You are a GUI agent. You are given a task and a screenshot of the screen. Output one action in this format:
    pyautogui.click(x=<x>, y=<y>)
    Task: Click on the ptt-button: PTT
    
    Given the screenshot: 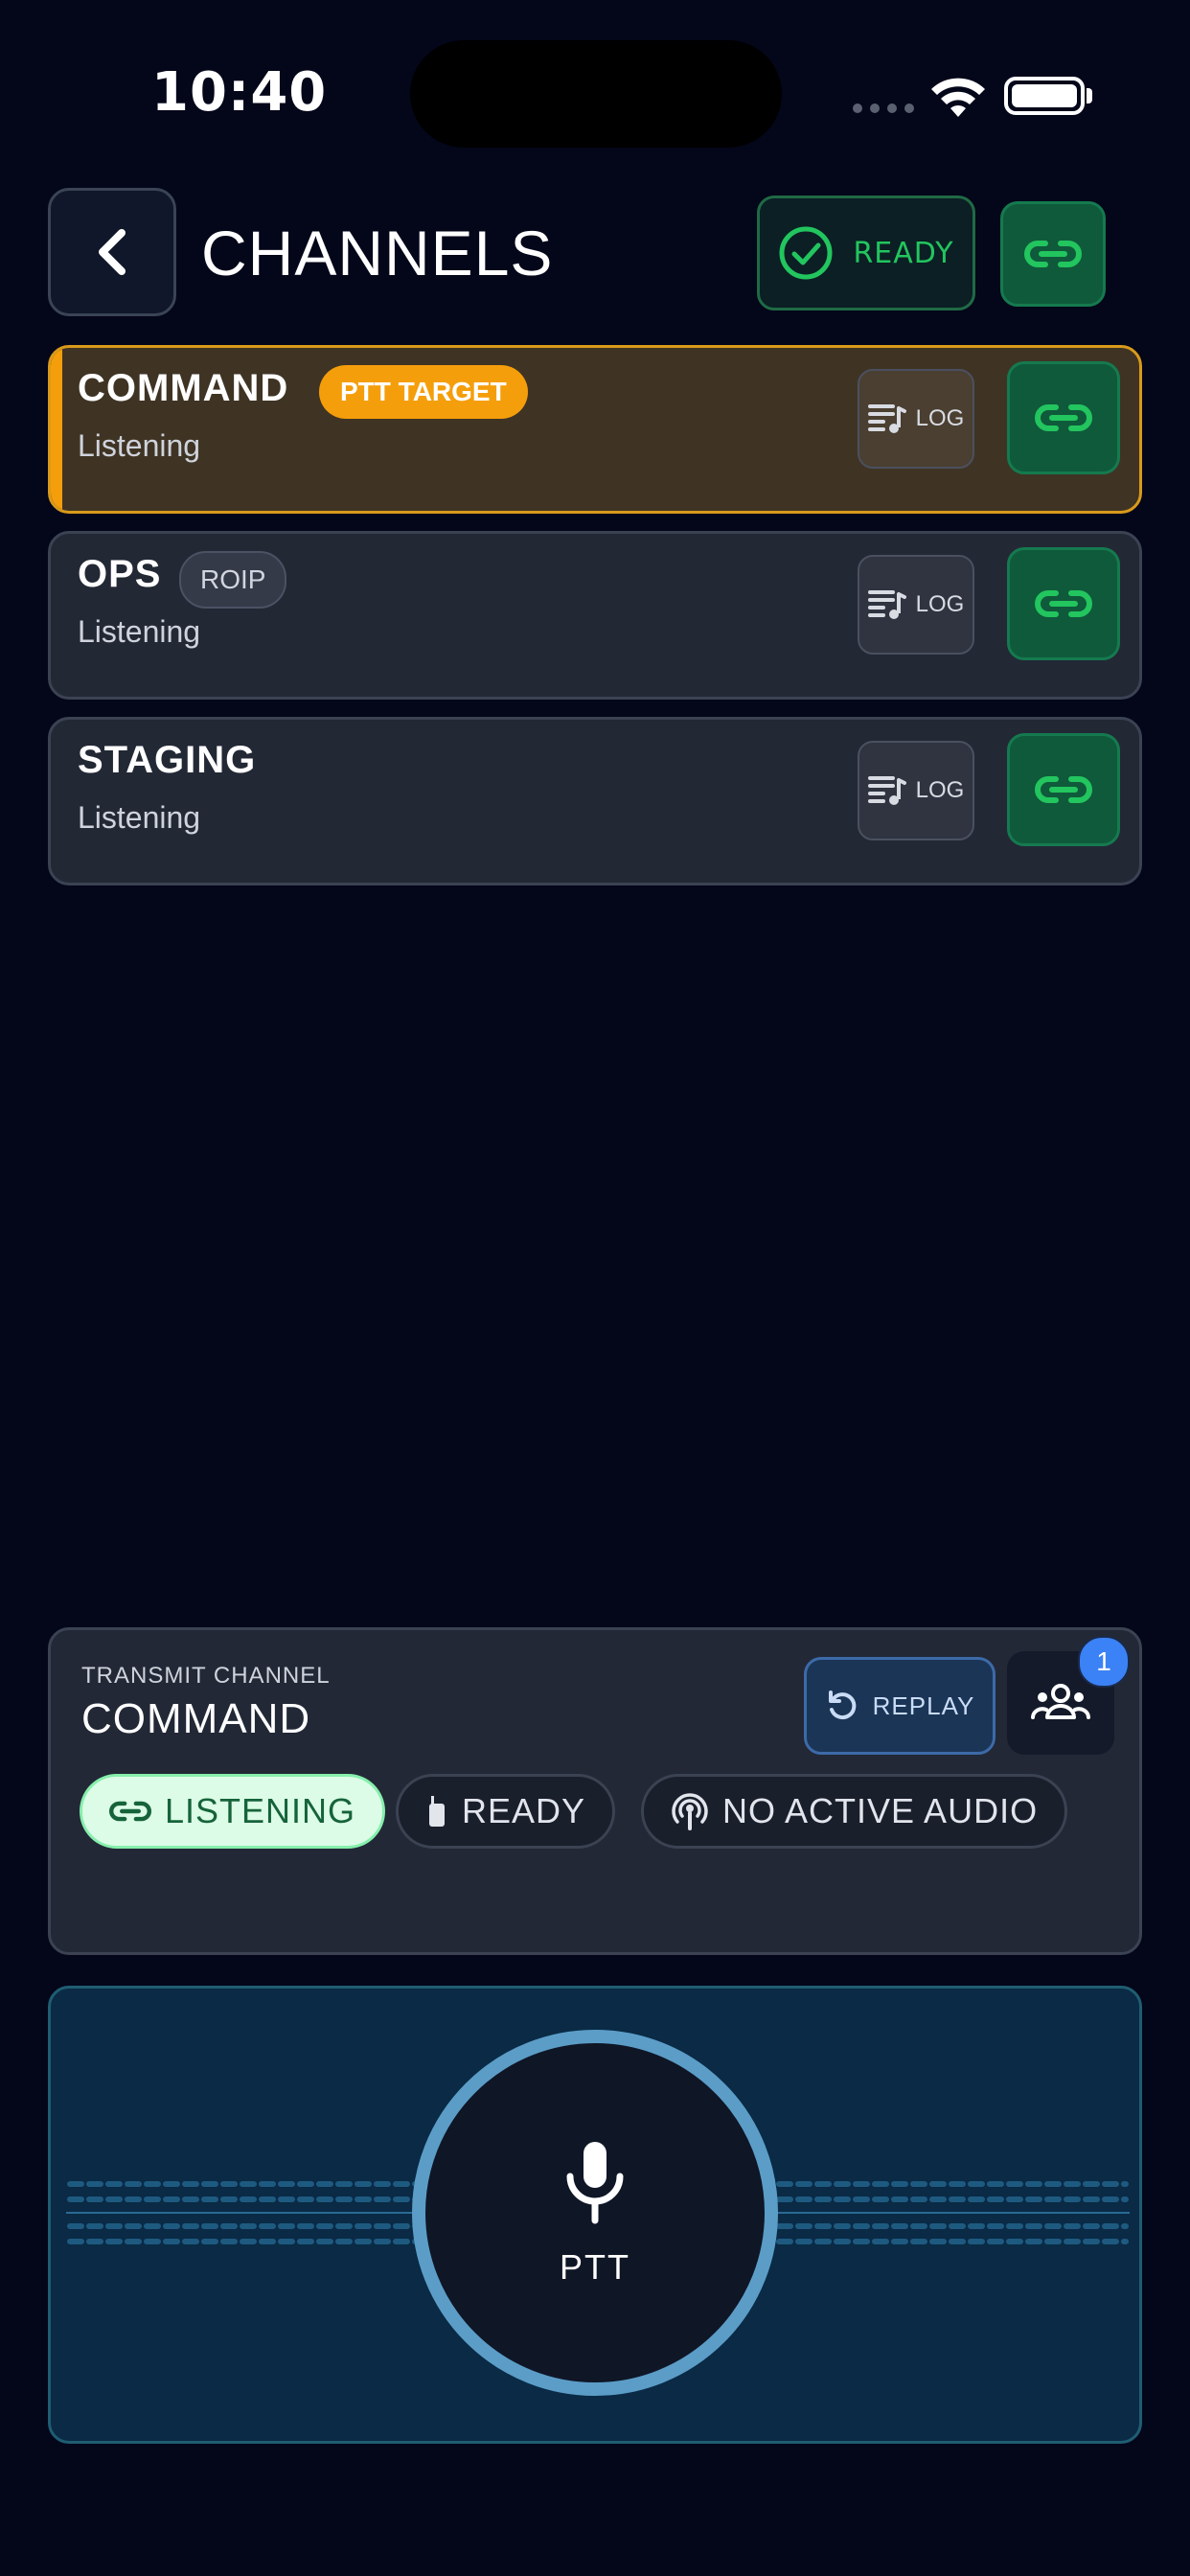 What is the action you would take?
    pyautogui.click(x=595, y=2213)
    